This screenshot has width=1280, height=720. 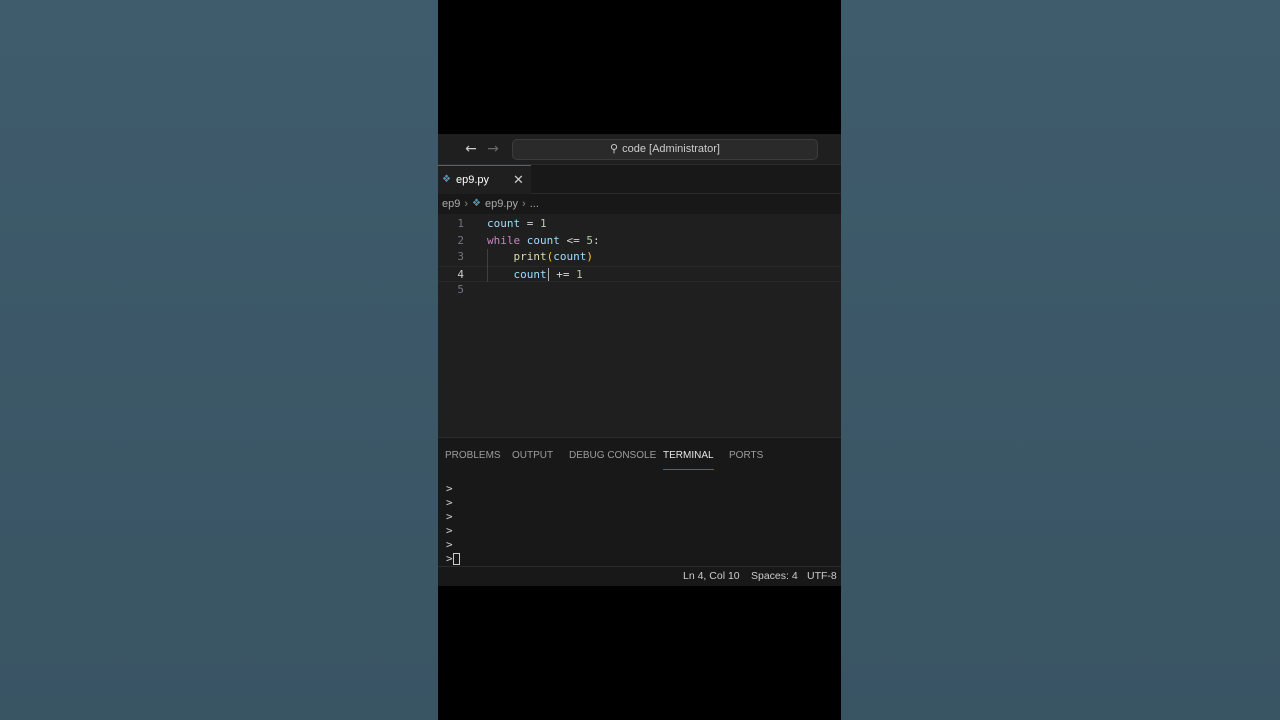 I want to click on code-token: +=, so click(x=563, y=274).